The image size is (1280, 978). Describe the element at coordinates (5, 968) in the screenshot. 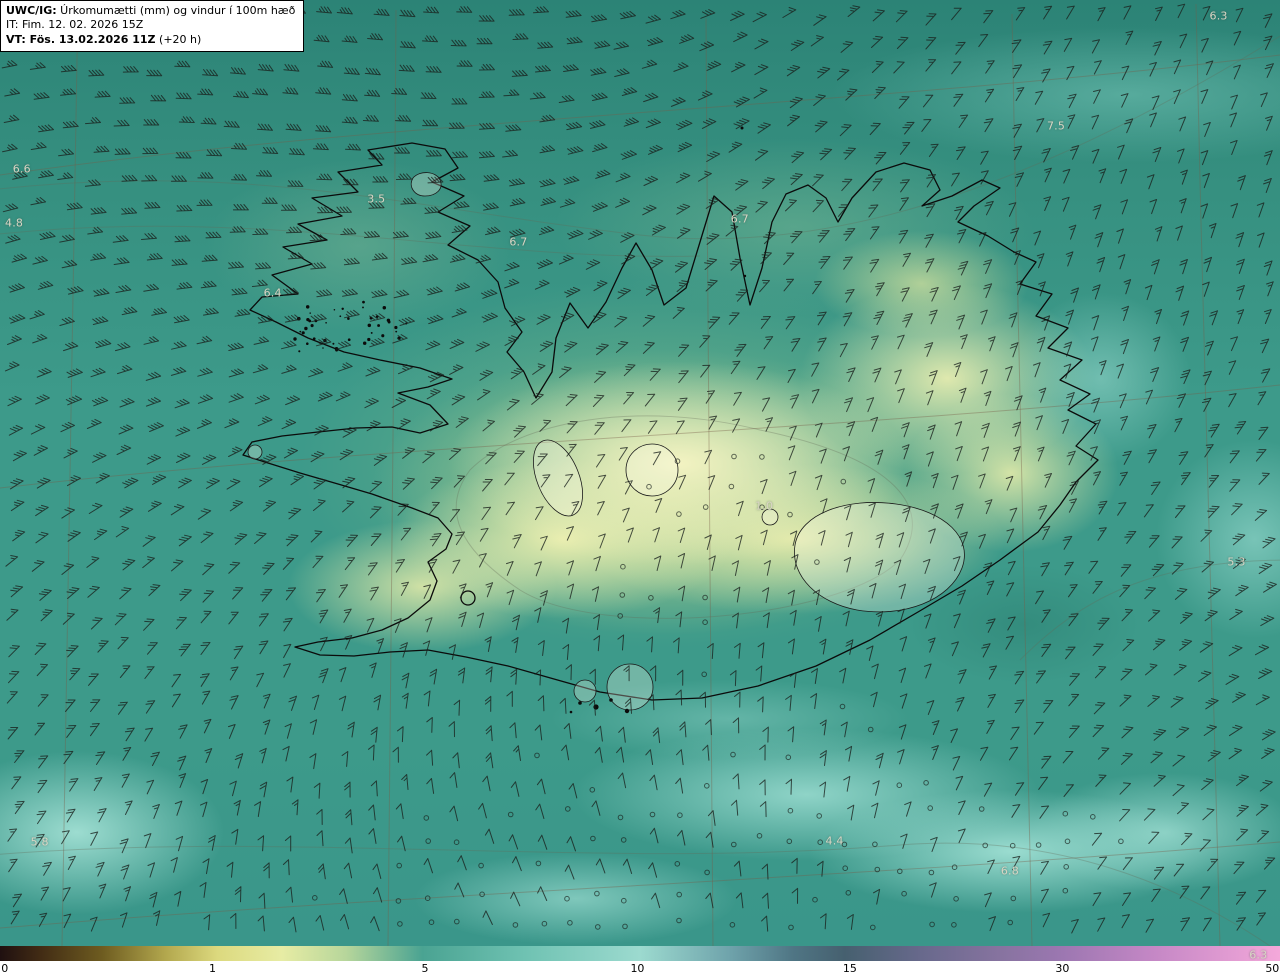

I see `colorbar-tick-label: 0` at that location.